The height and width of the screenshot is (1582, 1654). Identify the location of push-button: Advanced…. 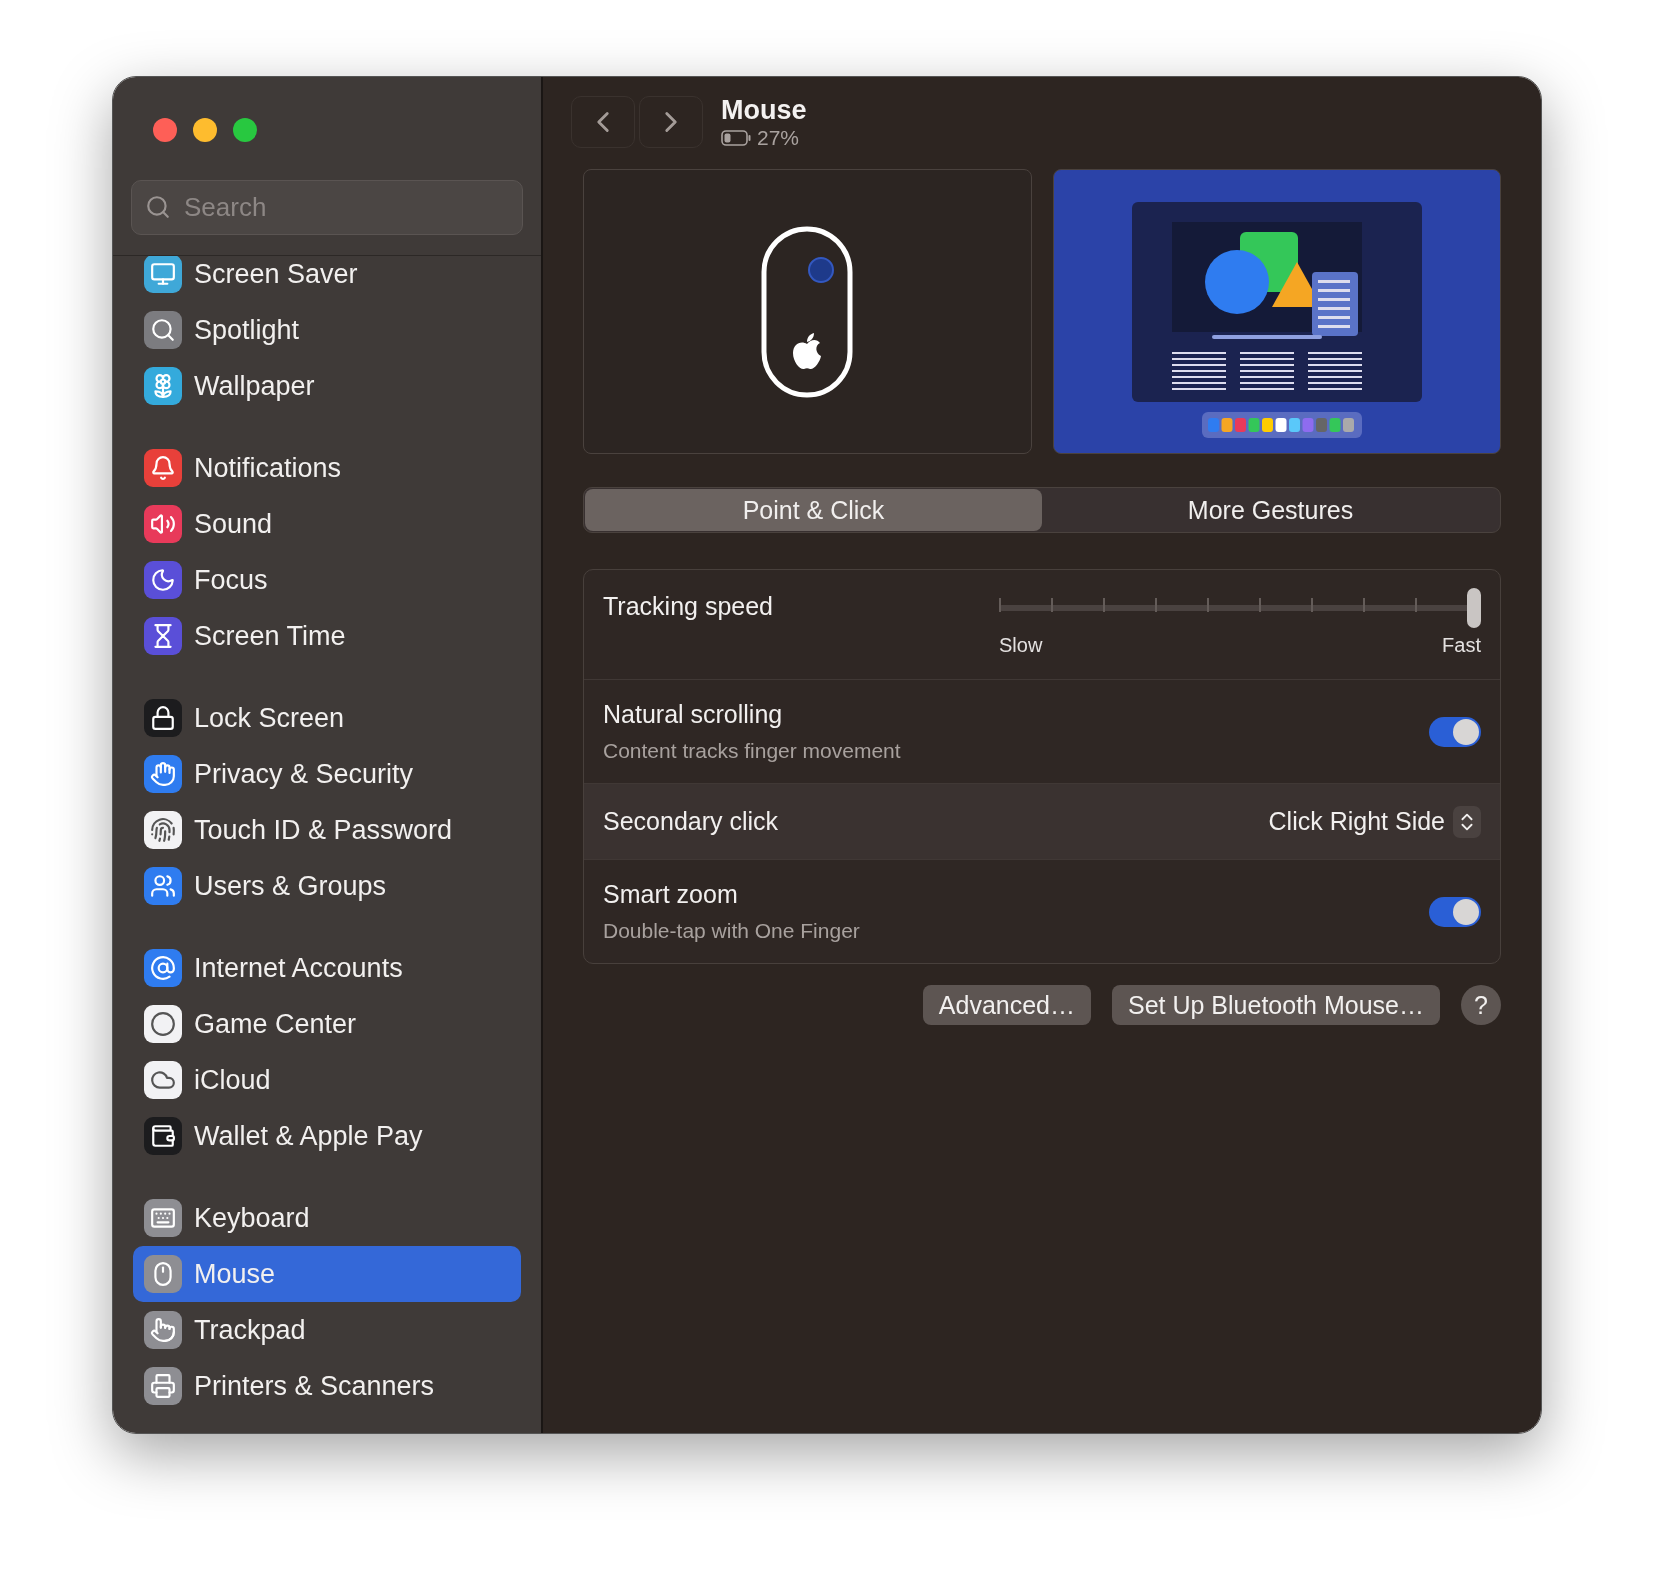
(1006, 1005).